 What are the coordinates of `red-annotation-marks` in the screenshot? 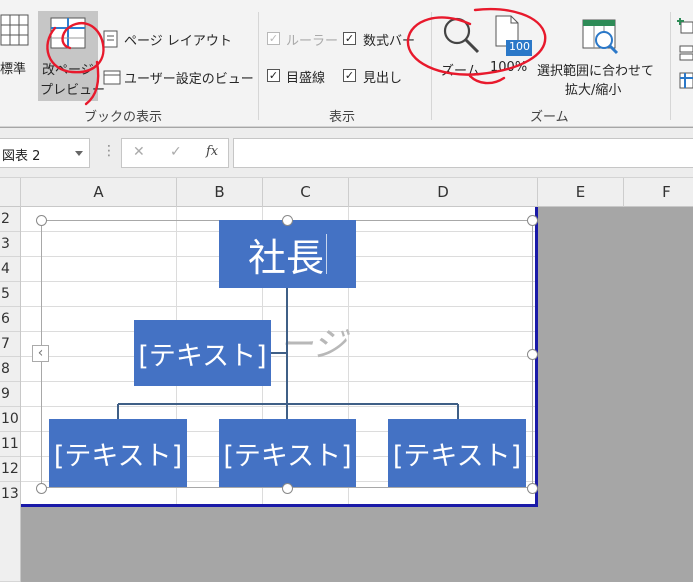 It's located at (296, 57).